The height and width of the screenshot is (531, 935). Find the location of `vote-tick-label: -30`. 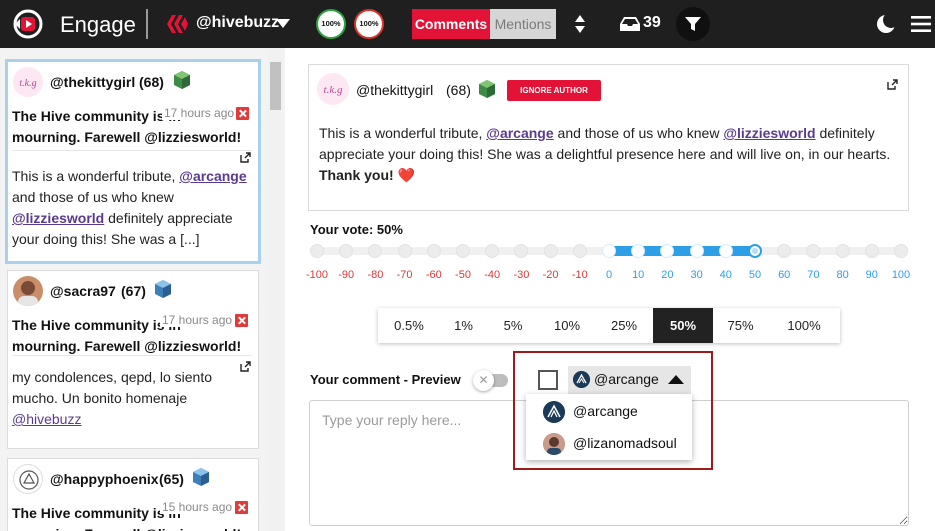

vote-tick-label: -30 is located at coordinates (521, 275).